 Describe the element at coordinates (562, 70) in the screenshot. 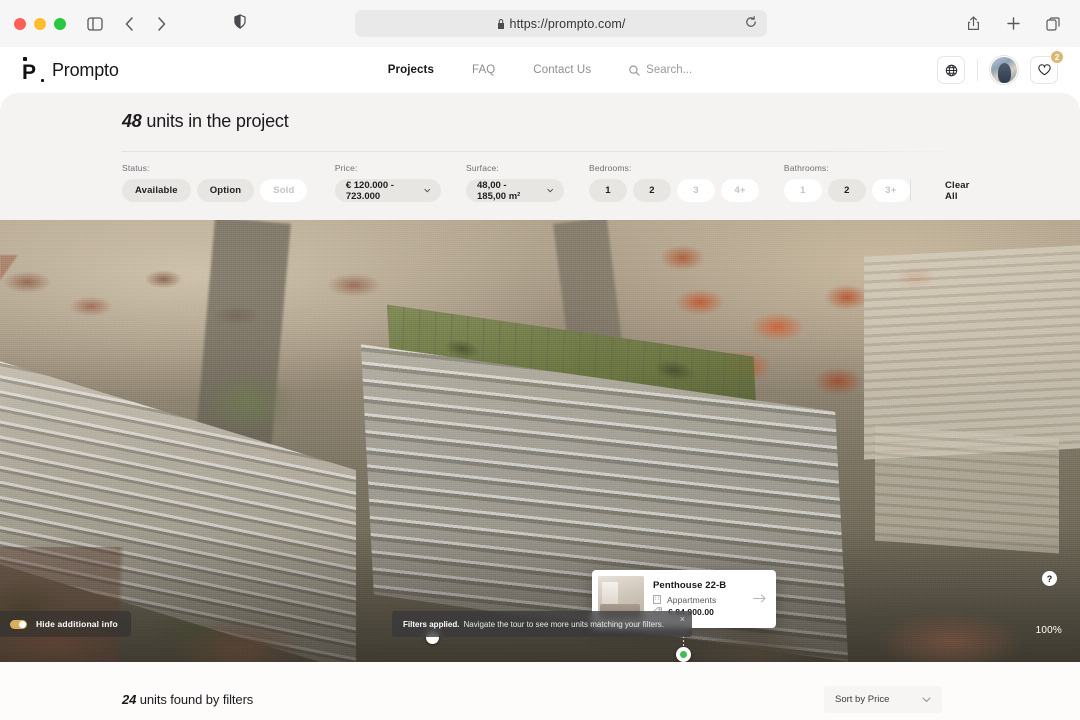

I see `nav-item-contact-us: Contact Us` at that location.